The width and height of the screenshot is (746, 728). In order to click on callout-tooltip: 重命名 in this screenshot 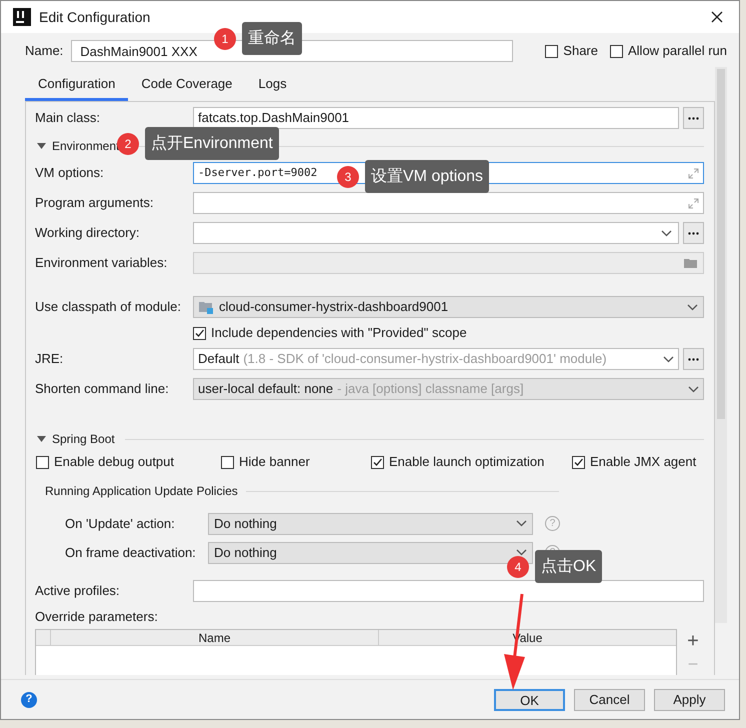, I will do `click(272, 38)`.